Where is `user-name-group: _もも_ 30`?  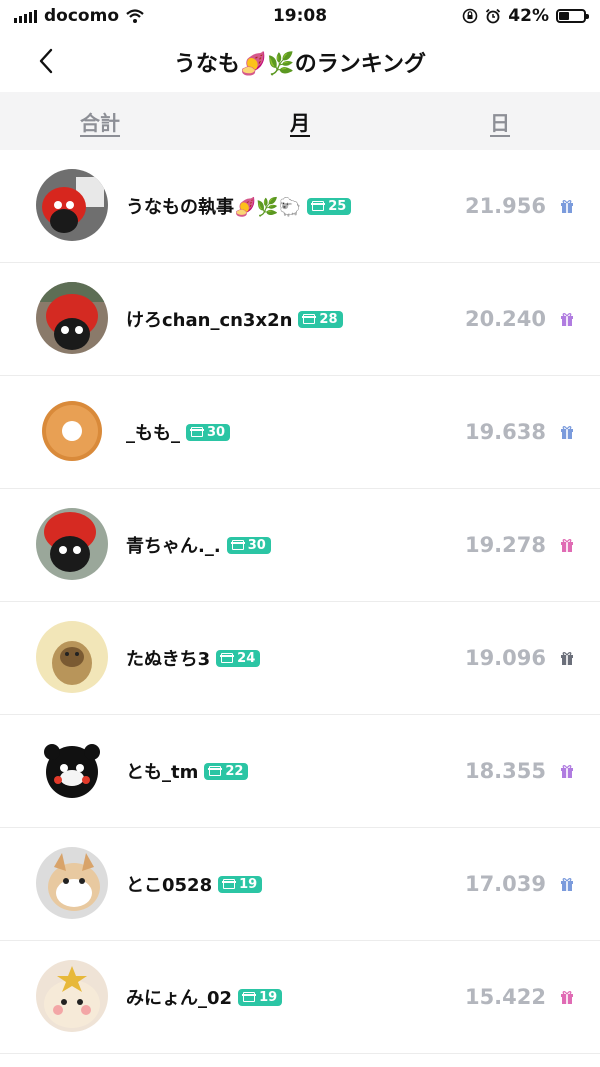
user-name-group: _もも_ 30 is located at coordinates (178, 432).